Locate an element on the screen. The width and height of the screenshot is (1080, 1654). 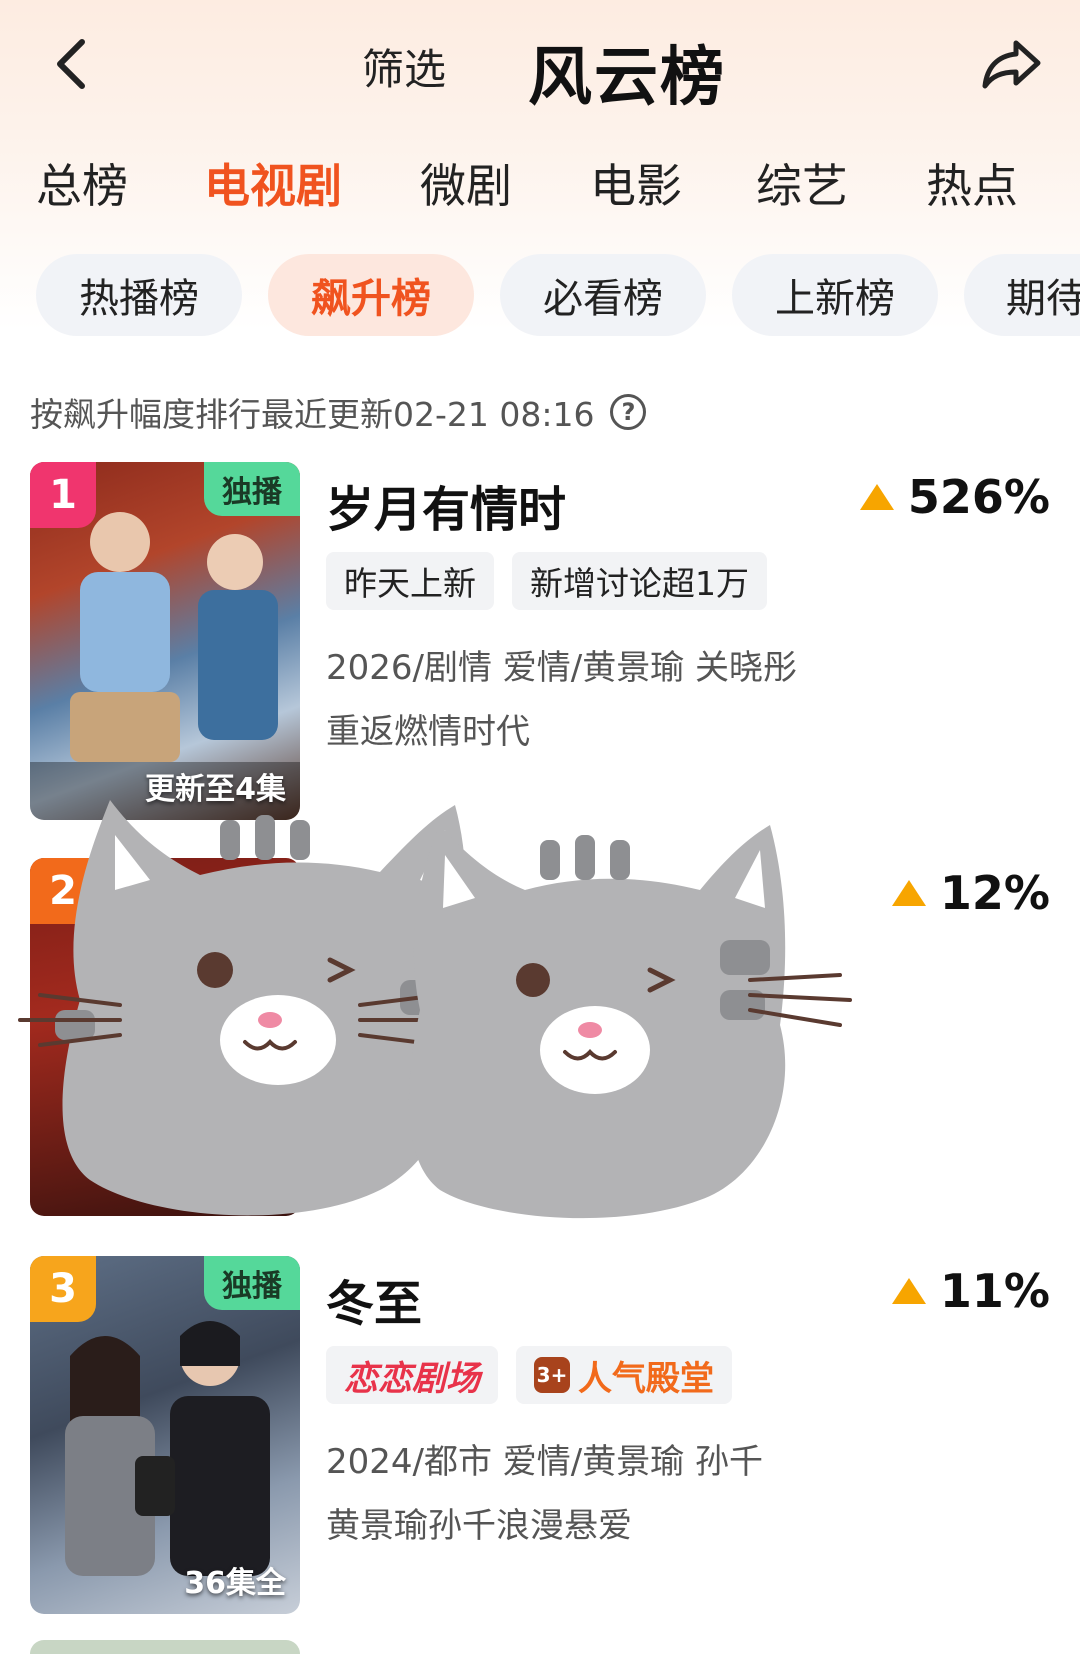
tab-anticipated: 期待 is located at coordinates (1022, 295).